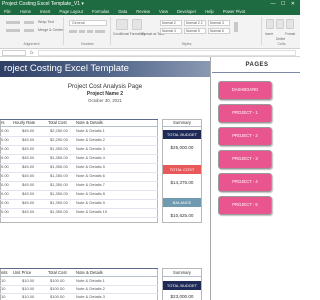 This screenshot has width=320, height=300. What do you see at coordinates (167, 53) in the screenshot?
I see `formula-input` at bounding box center [167, 53].